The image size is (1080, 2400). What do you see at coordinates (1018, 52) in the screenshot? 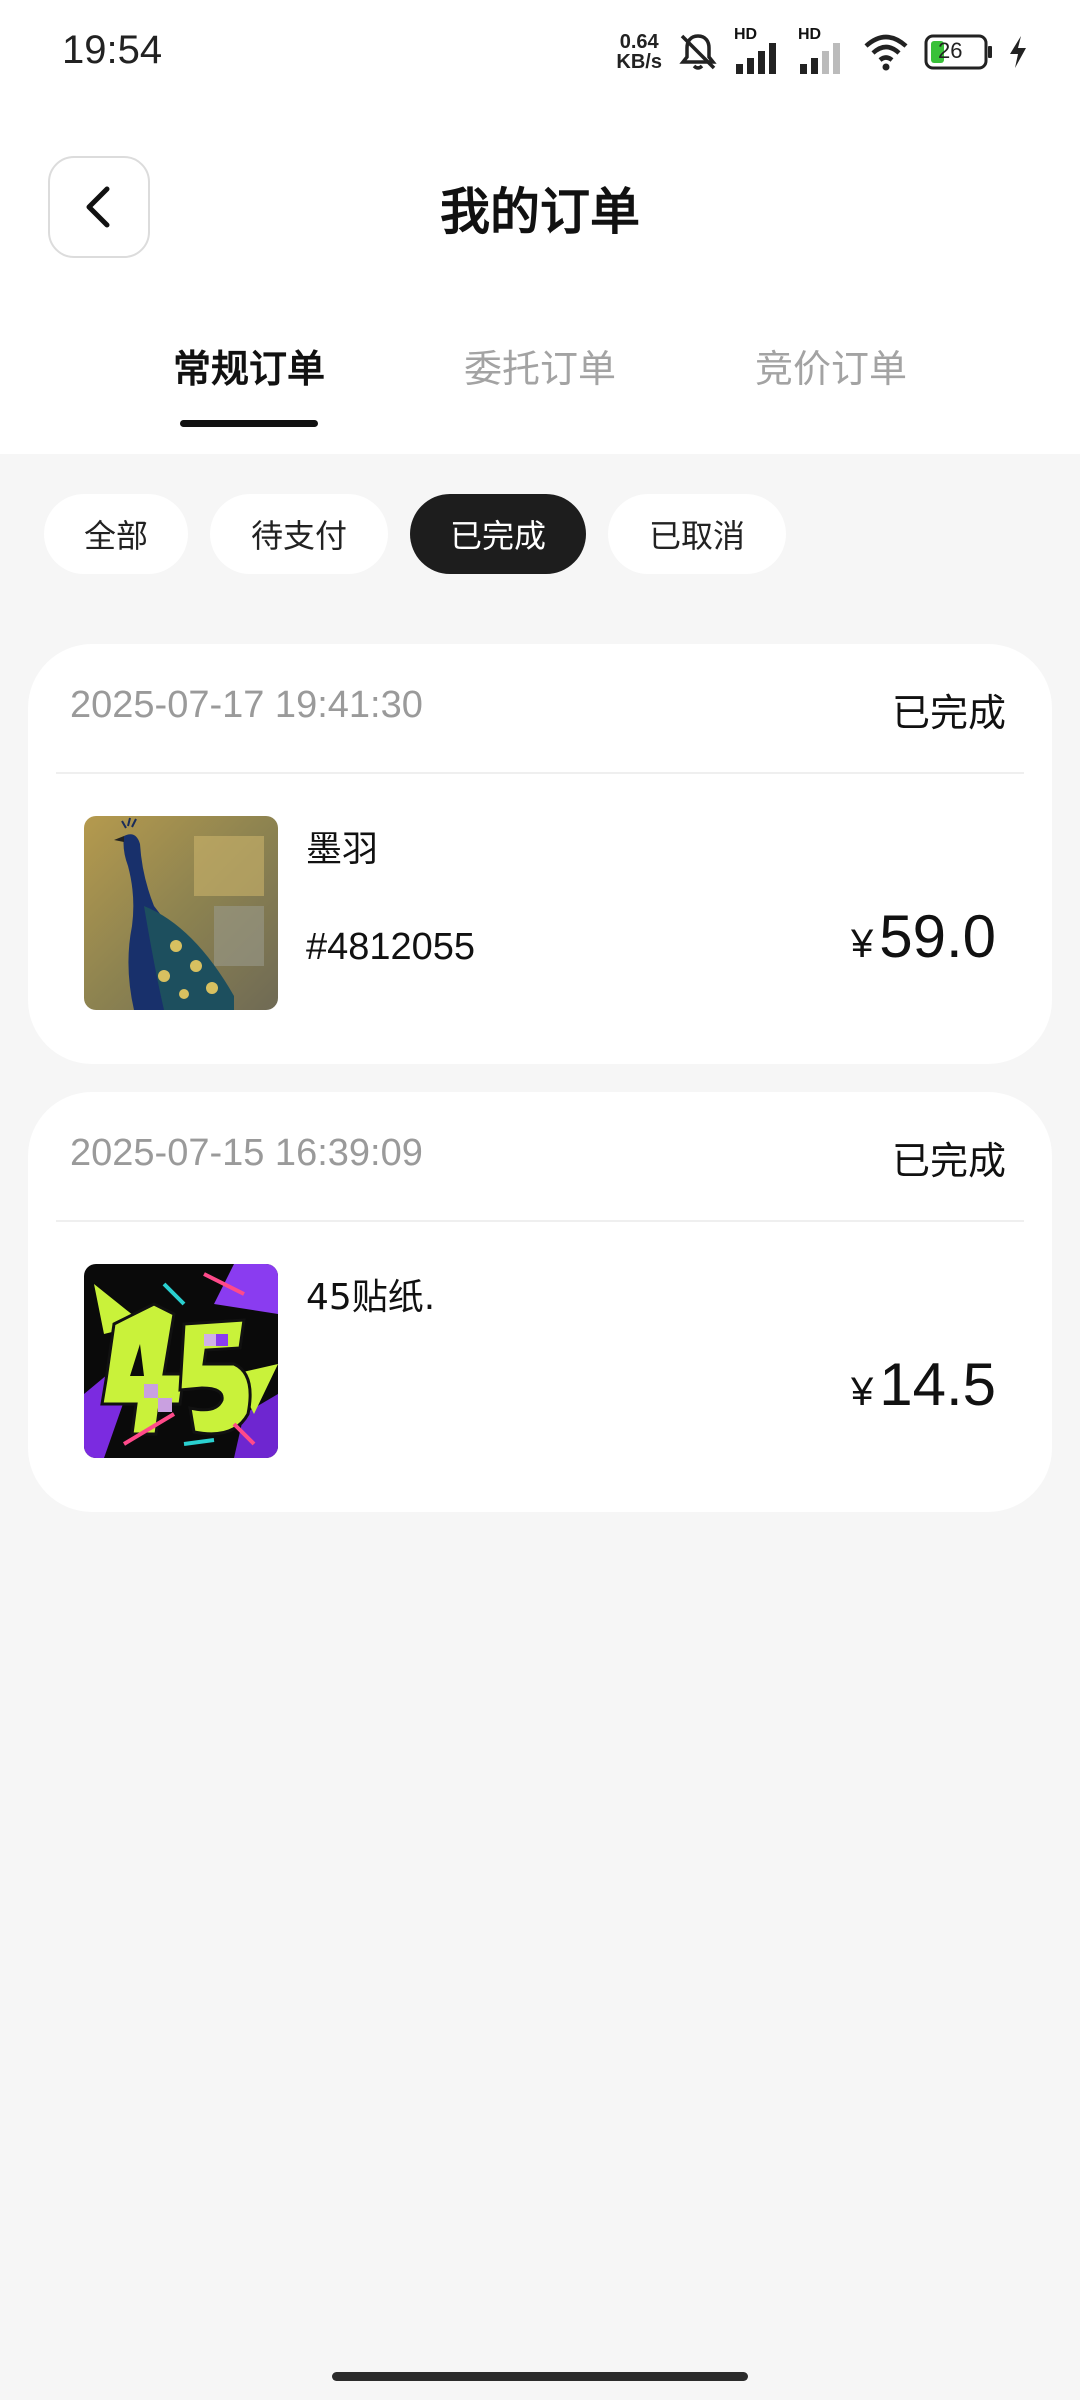
I see `charging-icon` at bounding box center [1018, 52].